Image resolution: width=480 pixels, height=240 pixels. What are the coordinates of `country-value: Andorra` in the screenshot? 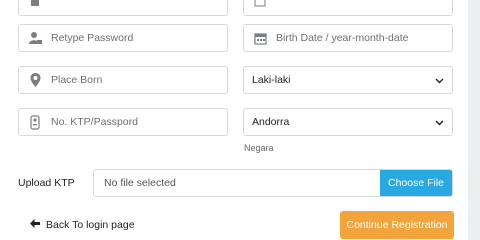 It's located at (271, 122).